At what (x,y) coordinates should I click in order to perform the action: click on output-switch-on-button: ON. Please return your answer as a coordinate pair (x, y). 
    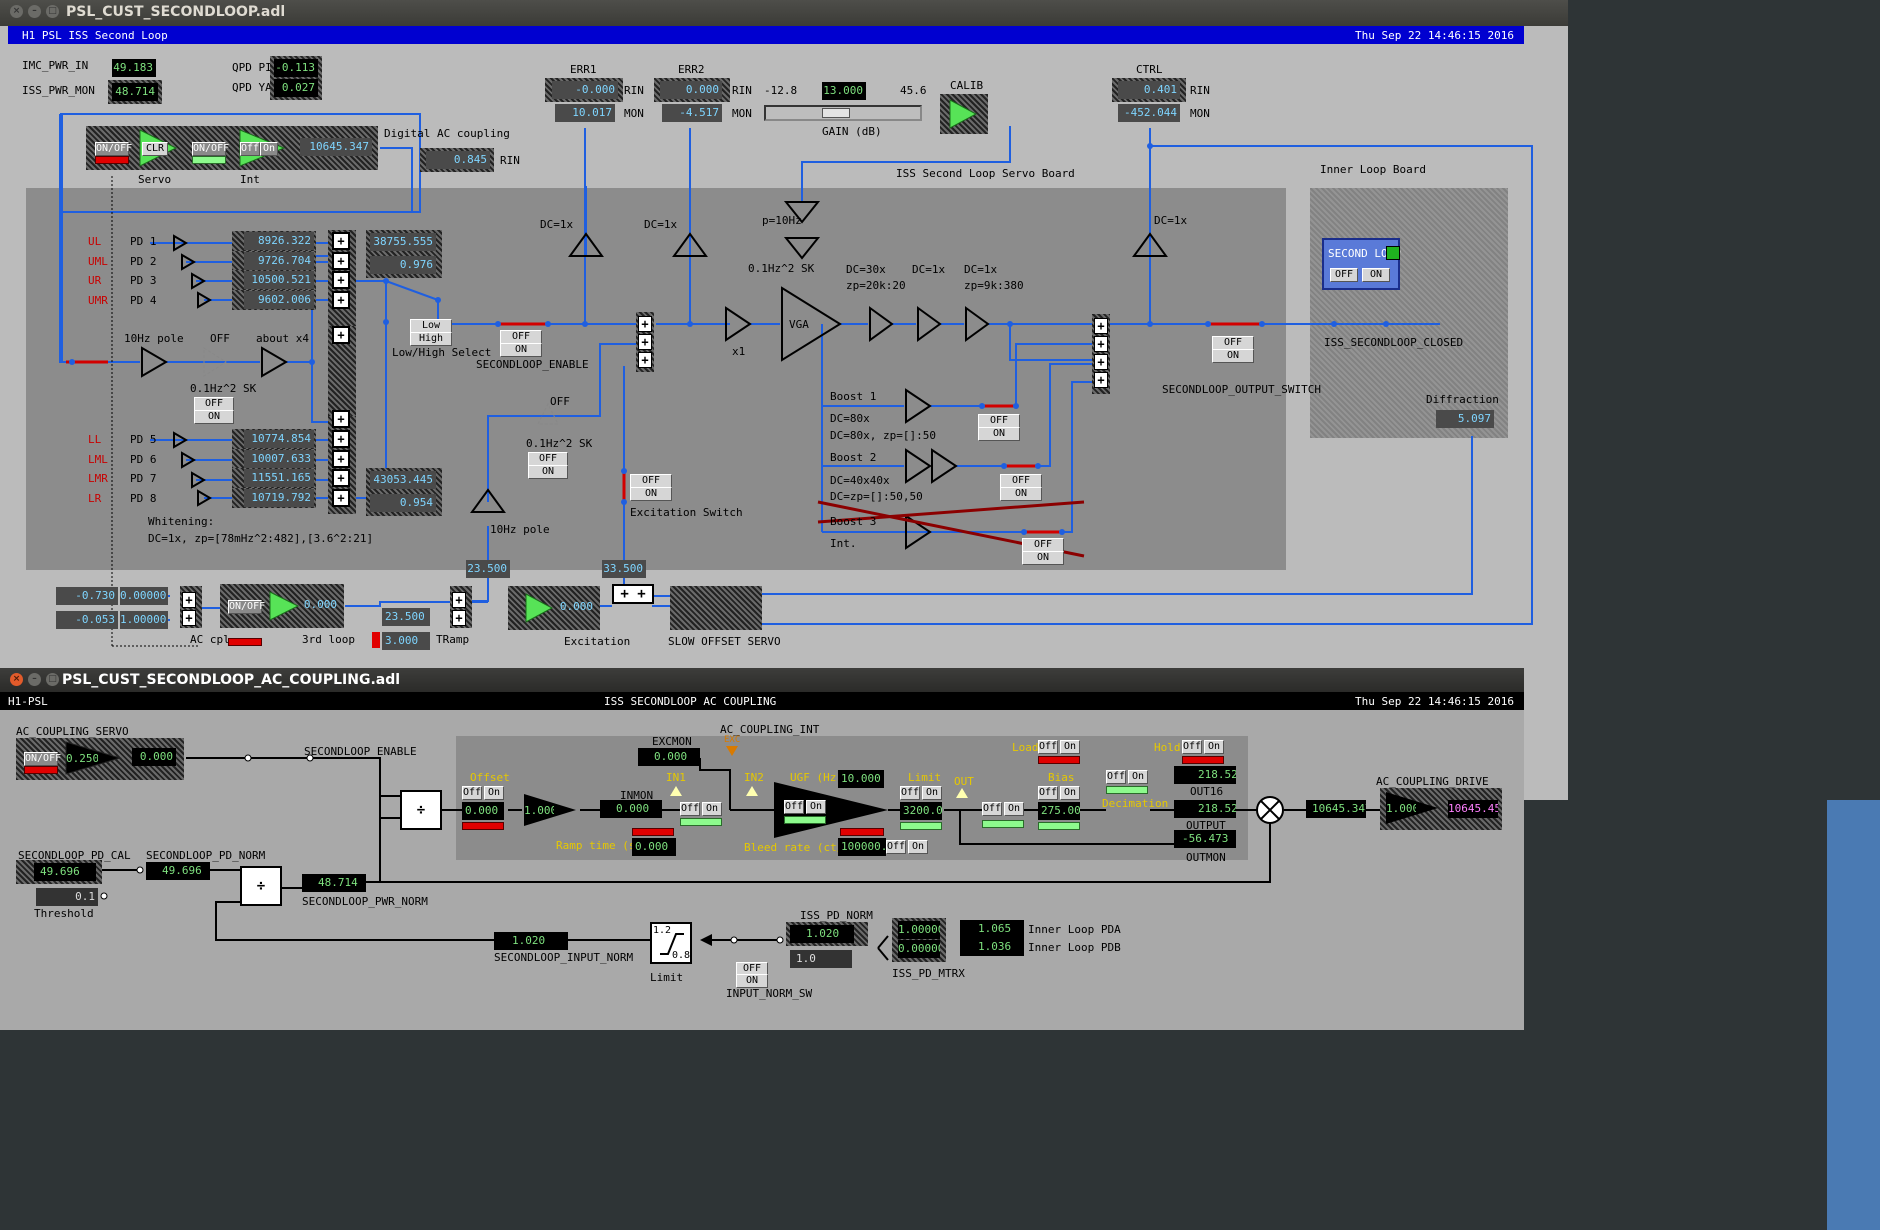
    Looking at the image, I should click on (1233, 356).